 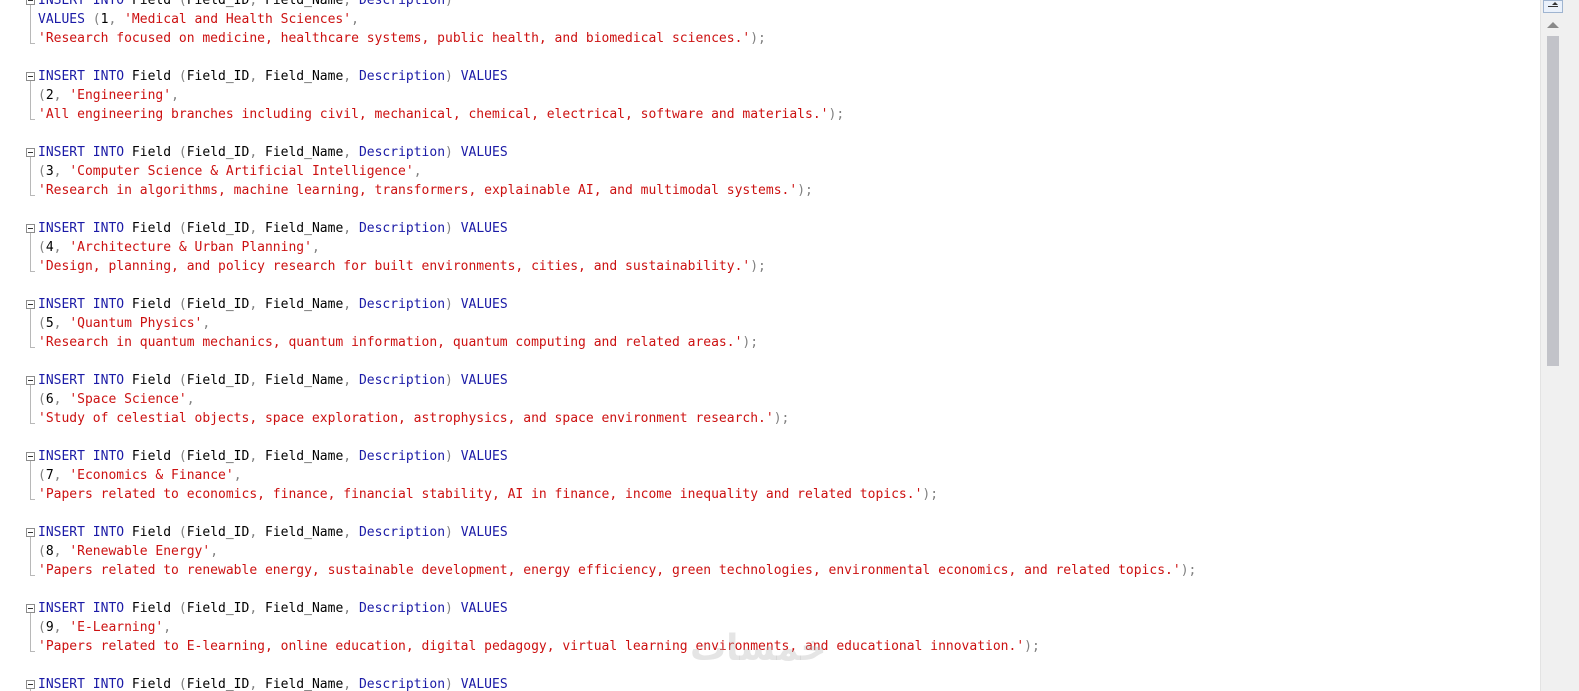 I want to click on code-line: (2, 'Engineering',, so click(x=770, y=95).